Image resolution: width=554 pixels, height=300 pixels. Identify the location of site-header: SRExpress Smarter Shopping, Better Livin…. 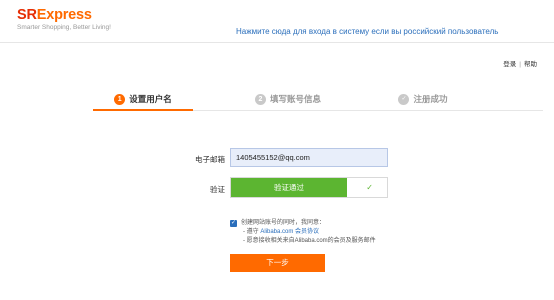
(277, 21).